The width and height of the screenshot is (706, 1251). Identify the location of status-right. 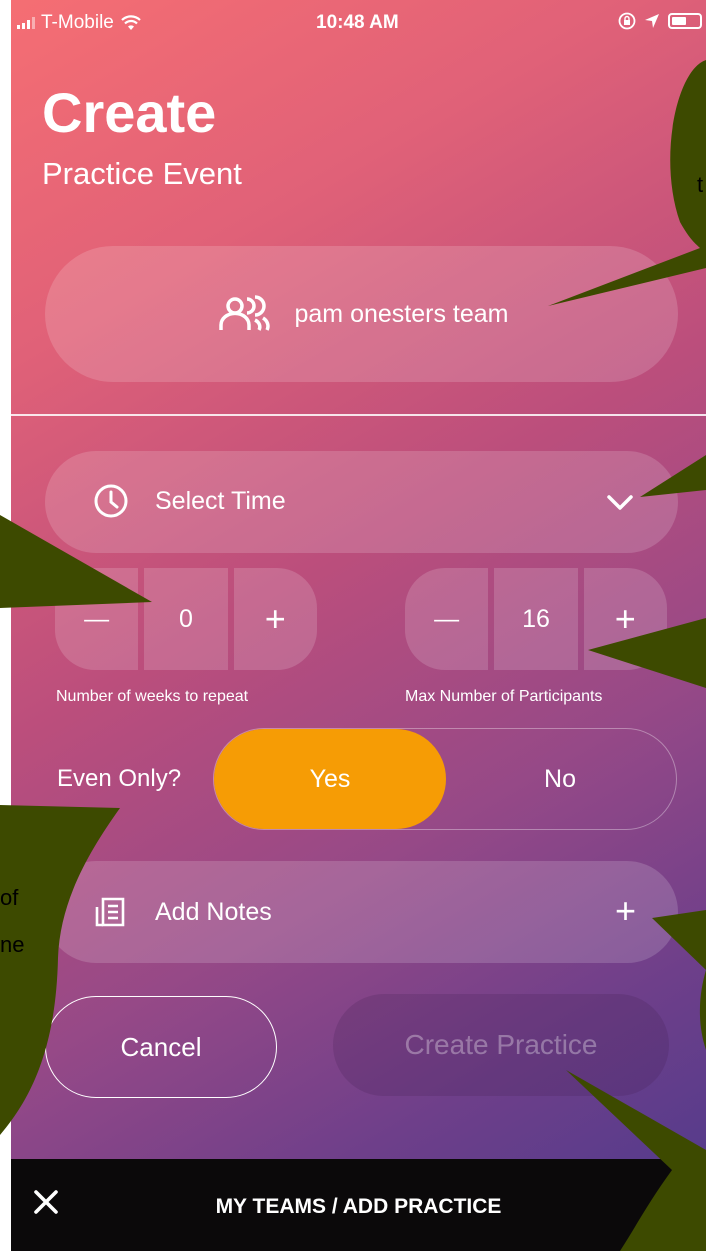
(660, 21).